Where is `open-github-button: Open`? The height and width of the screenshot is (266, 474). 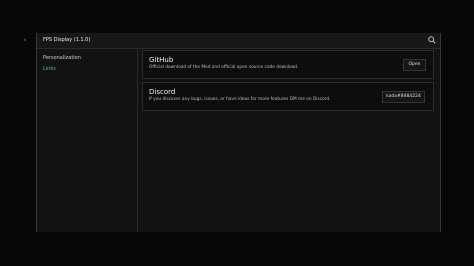 open-github-button: Open is located at coordinates (414, 65).